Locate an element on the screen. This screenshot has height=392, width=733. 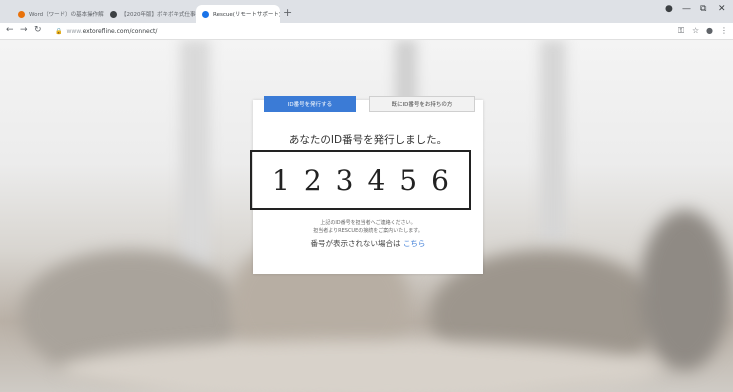
forward-arrow-icon: → is located at coordinates (24, 30).